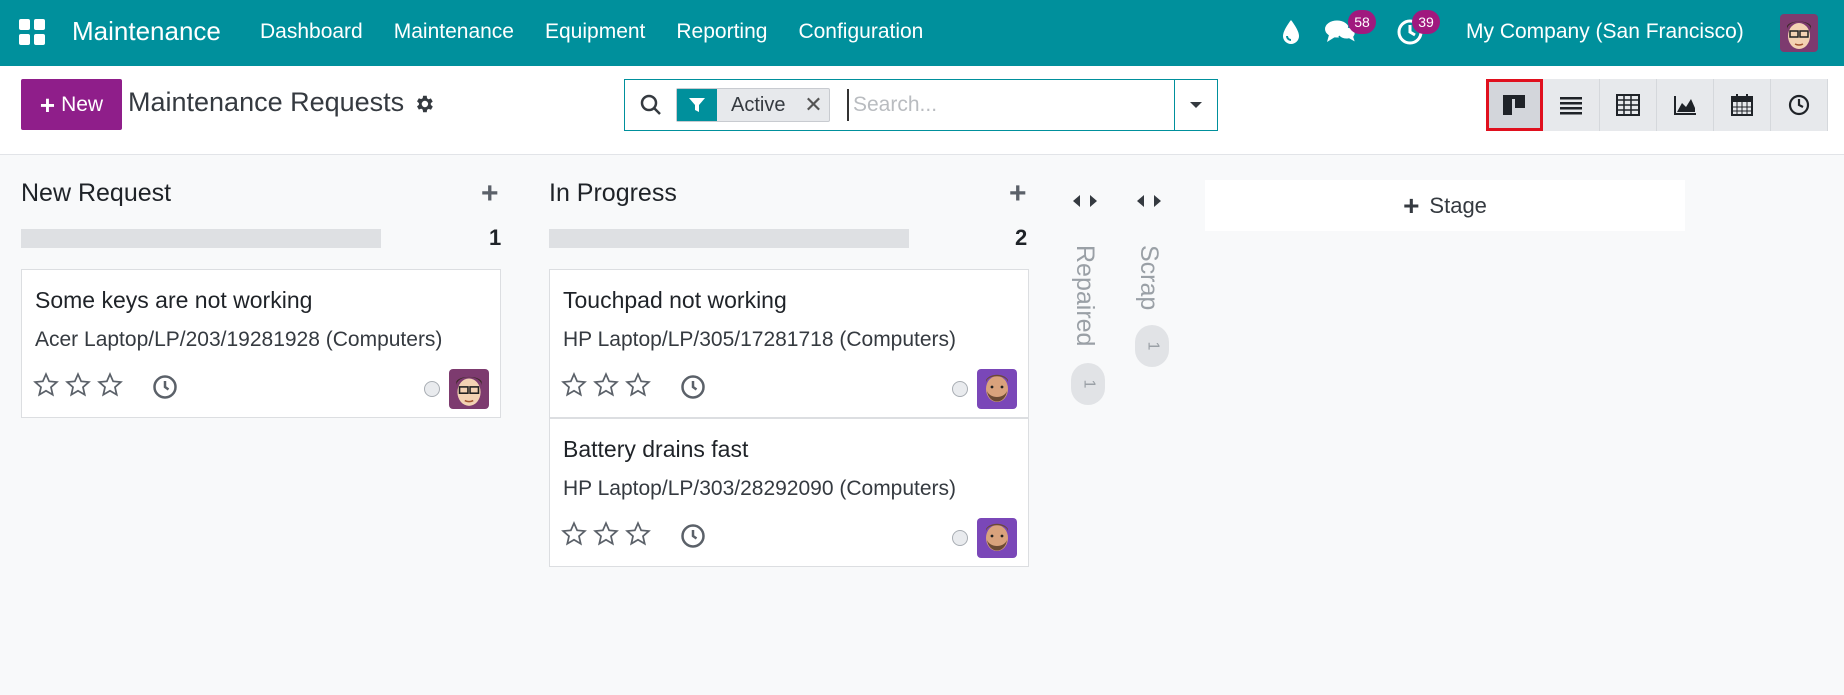 The width and height of the screenshot is (1844, 695). Describe the element at coordinates (1007, 105) in the screenshot. I see `search-input` at that location.